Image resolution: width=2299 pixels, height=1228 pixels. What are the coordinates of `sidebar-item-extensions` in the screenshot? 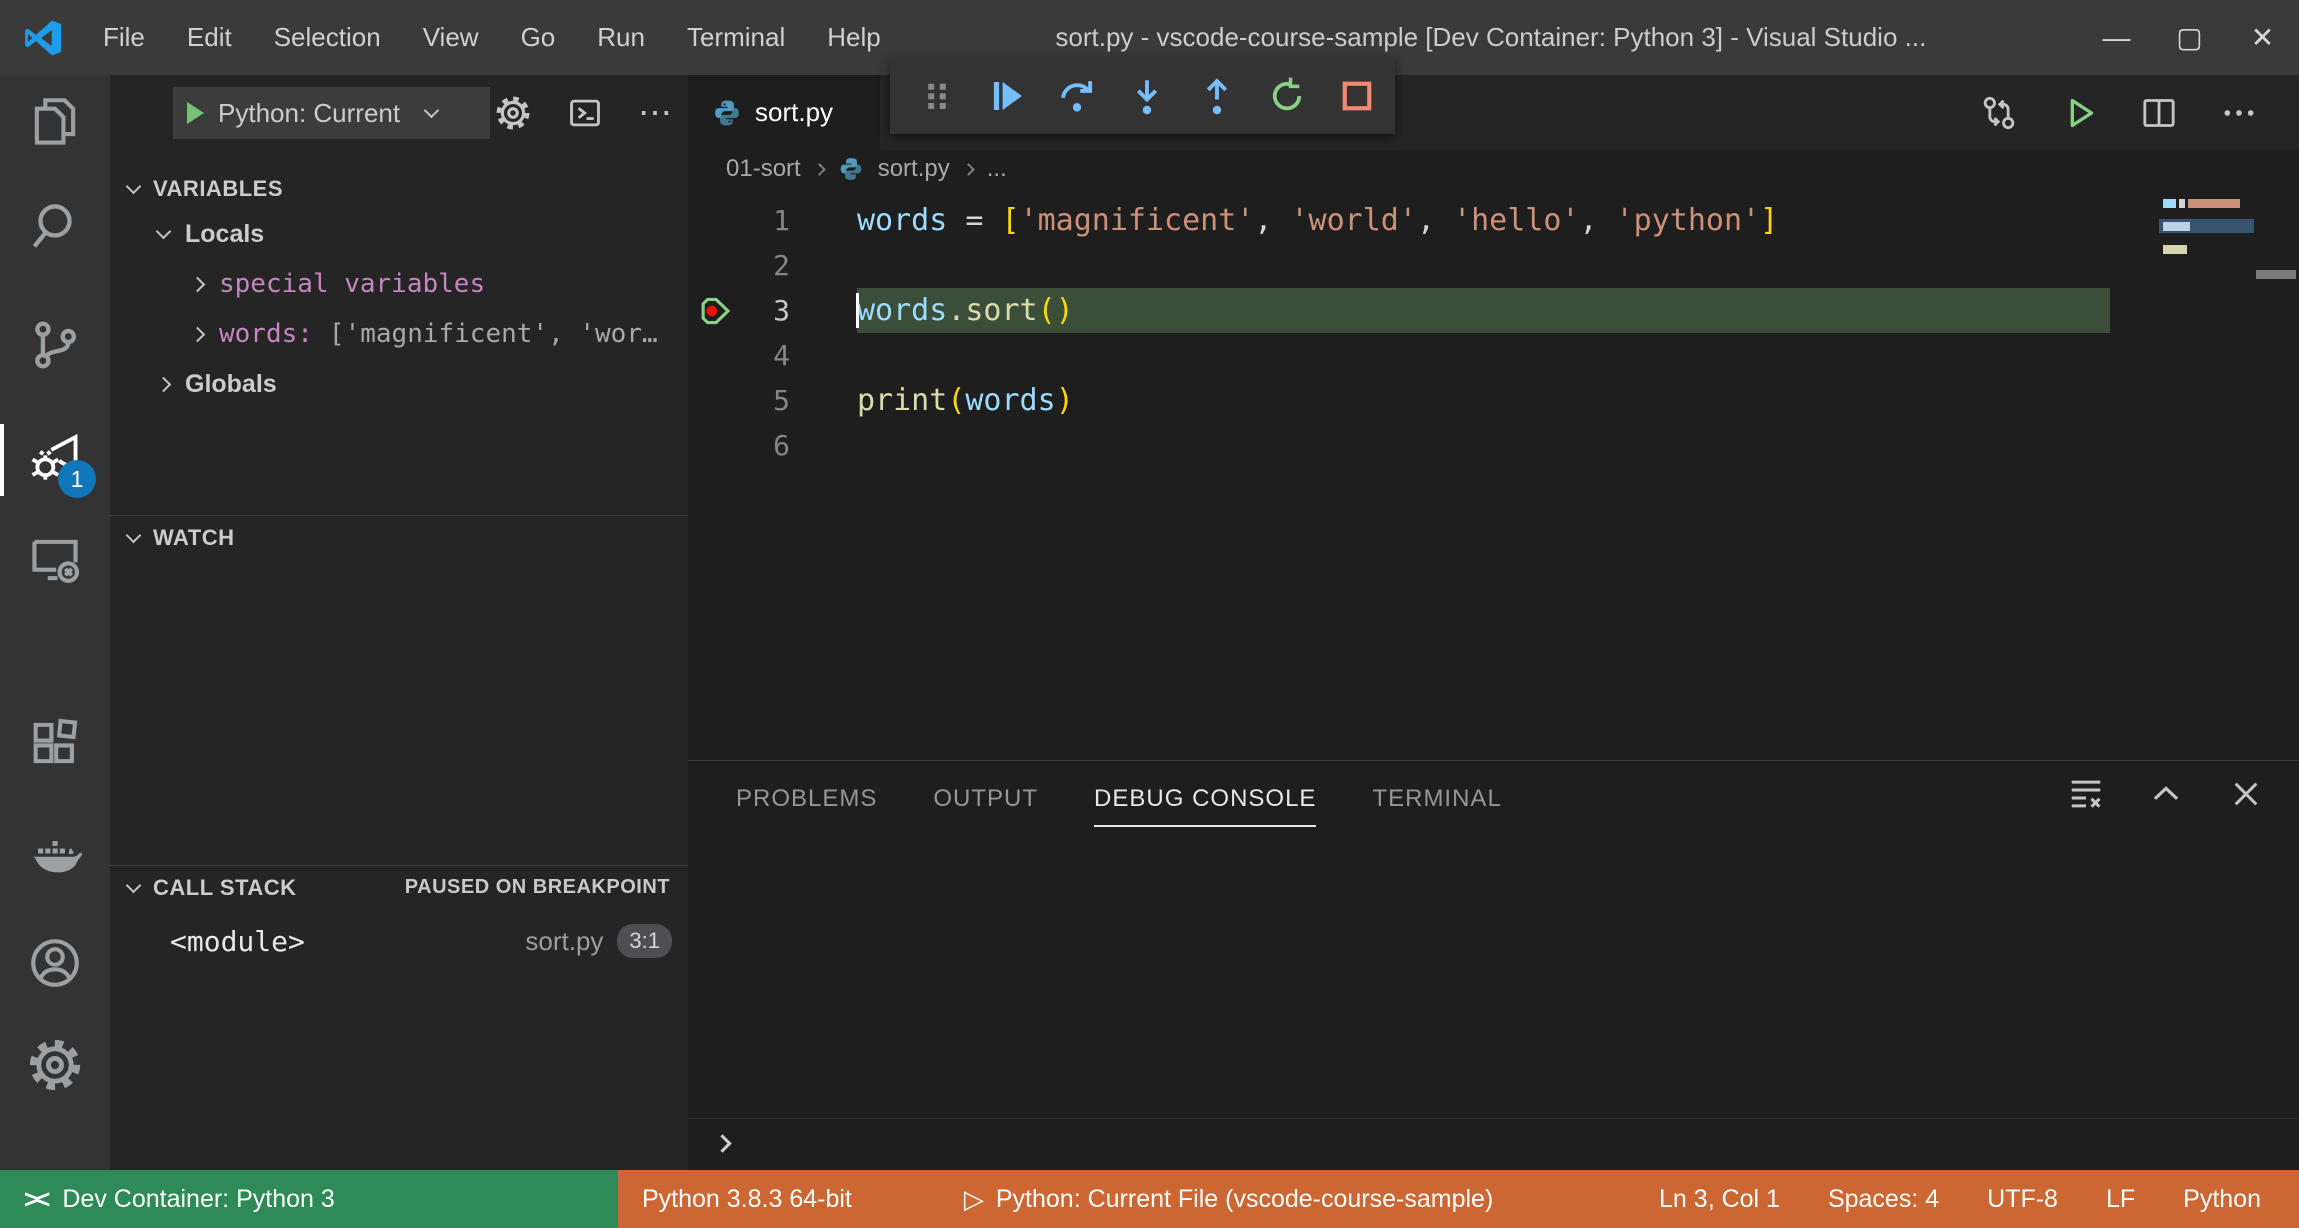 It's located at (55, 743).